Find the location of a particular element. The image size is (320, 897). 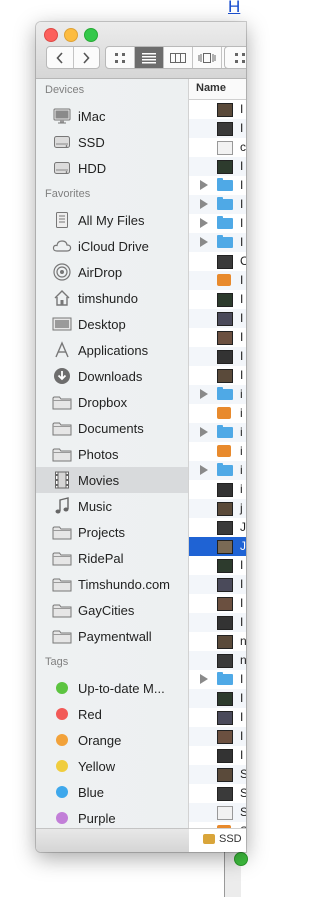

sidebar-item-projects: Projects is located at coordinates (112, 532).